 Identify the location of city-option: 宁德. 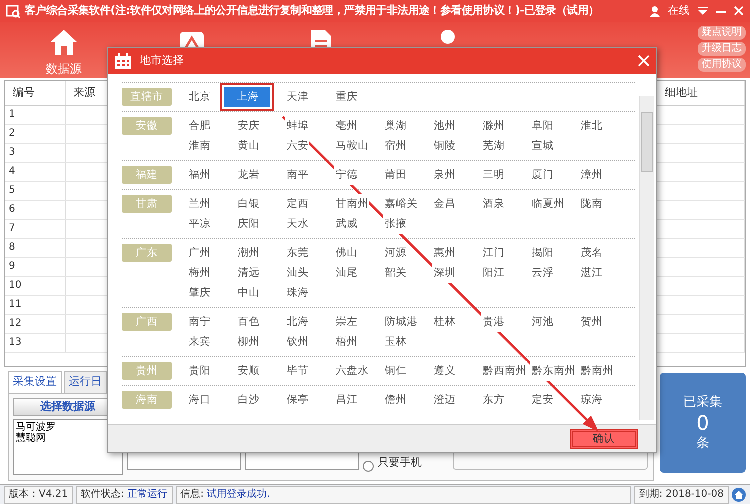
(346, 174).